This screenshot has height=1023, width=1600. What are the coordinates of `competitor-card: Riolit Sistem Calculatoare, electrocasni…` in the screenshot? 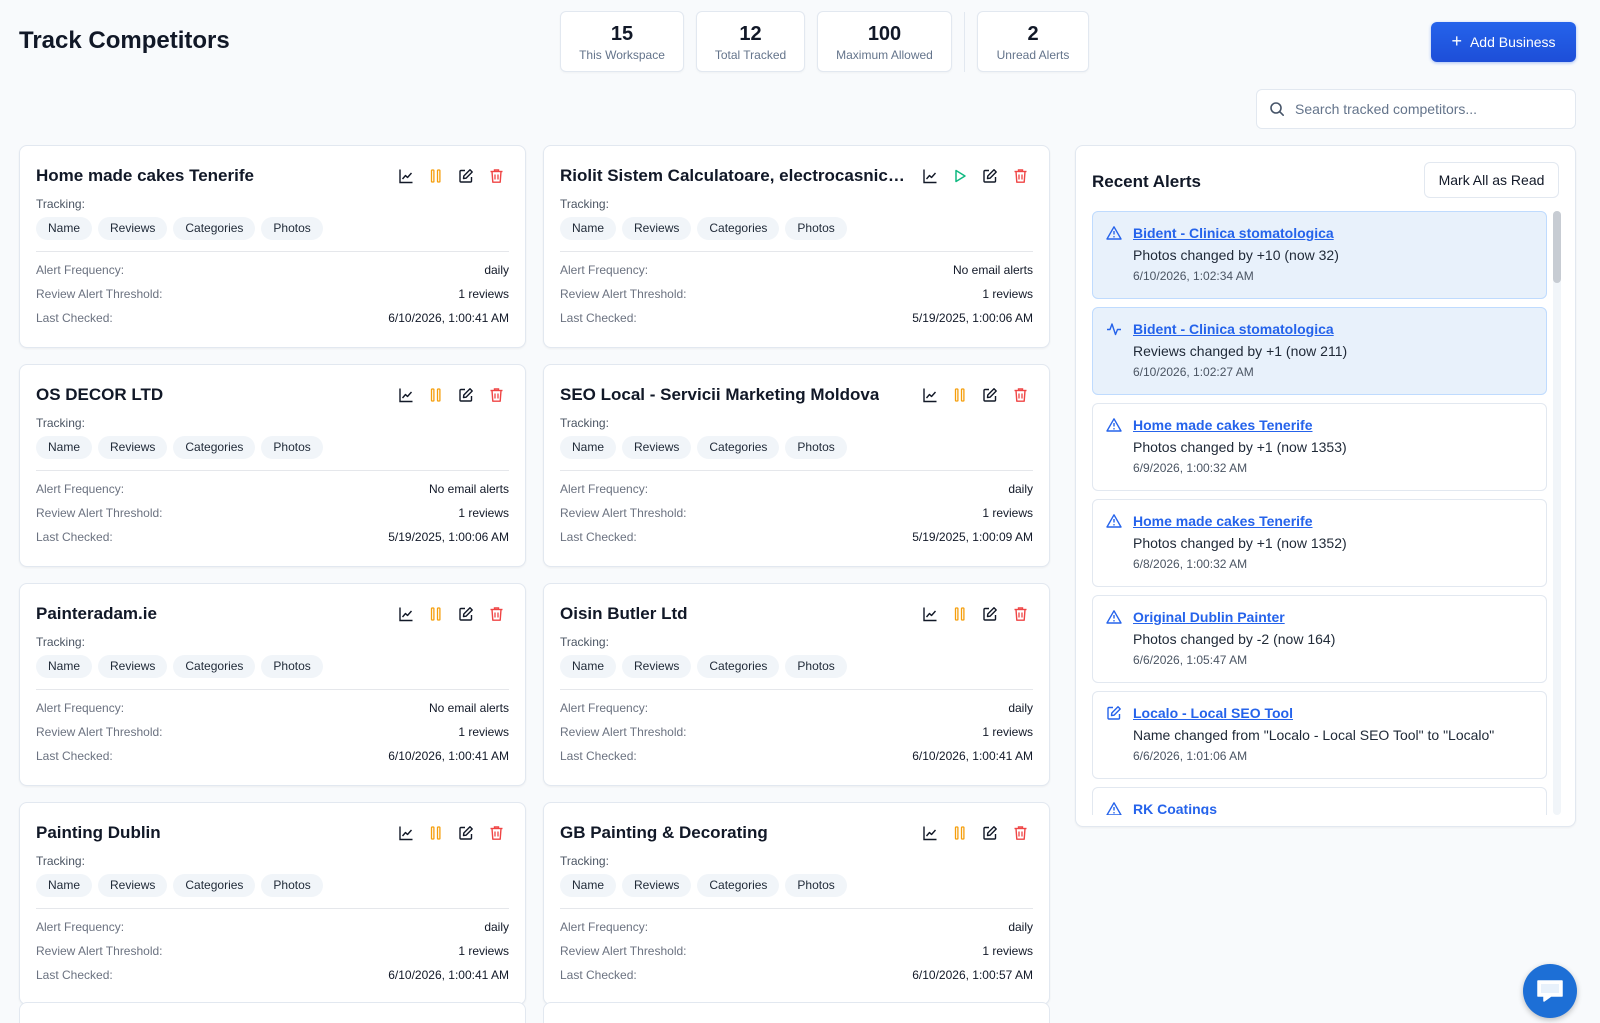 It's located at (796, 246).